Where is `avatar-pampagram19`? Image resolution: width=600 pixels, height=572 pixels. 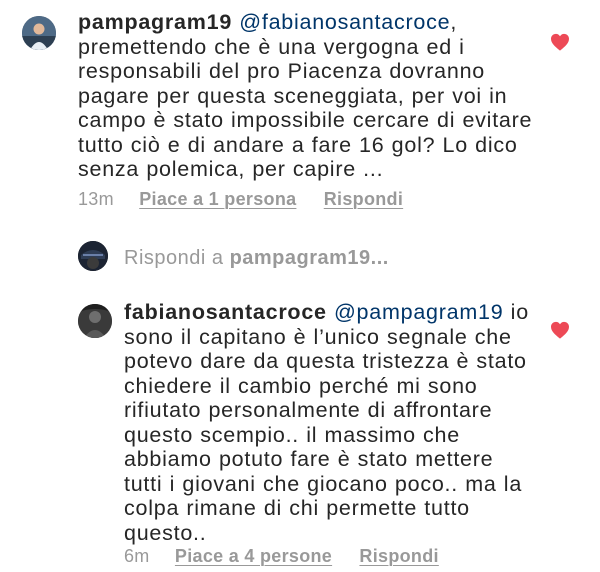 avatar-pampagram19 is located at coordinates (39, 33).